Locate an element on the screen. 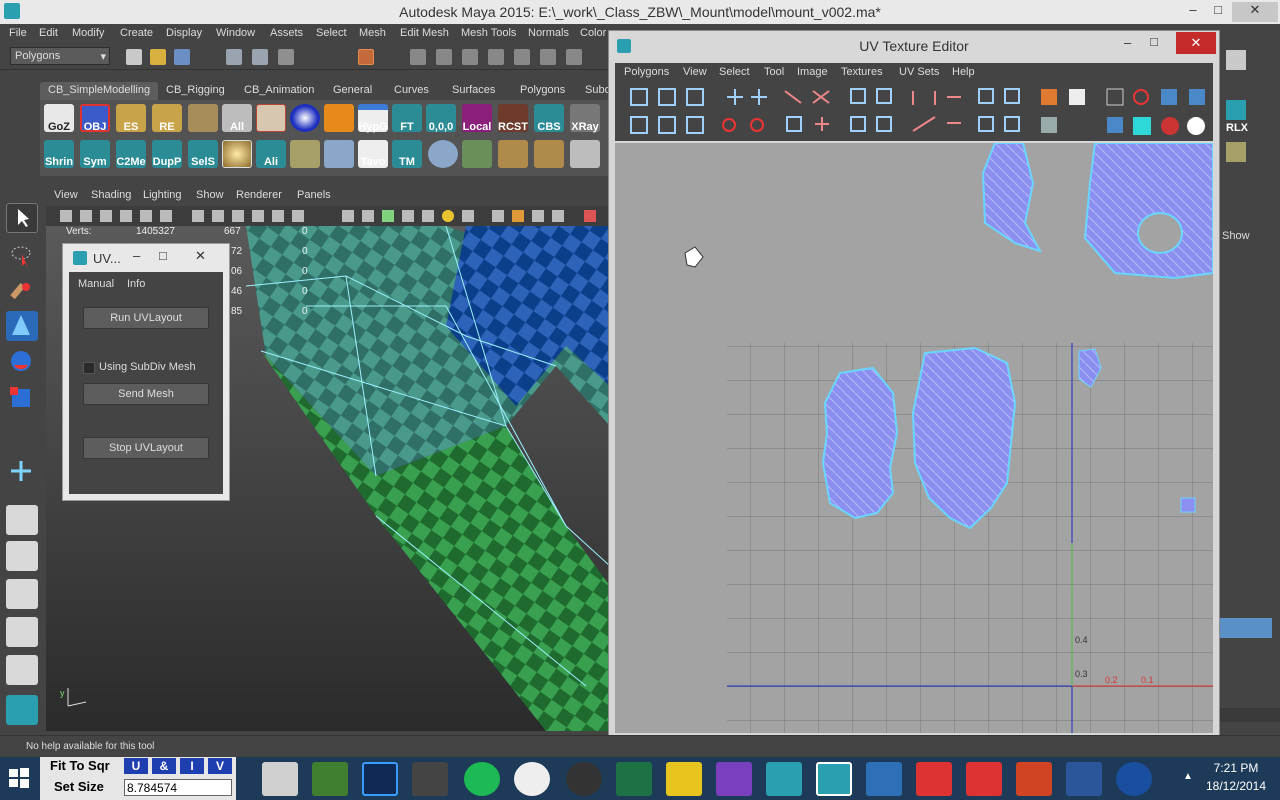 This screenshot has width=1280, height=800. uv-menu-uv-sets: UV Sets is located at coordinates (919, 72).